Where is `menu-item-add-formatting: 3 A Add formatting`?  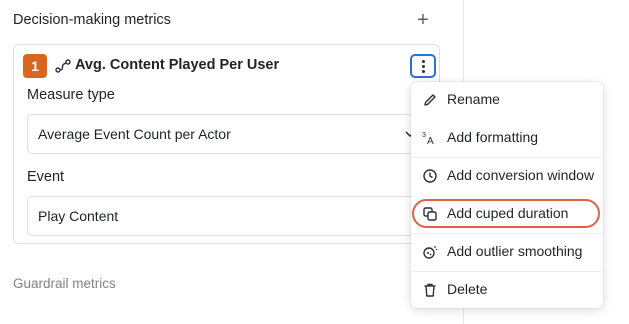
menu-item-add-formatting: 3 A Add formatting is located at coordinates (507, 138).